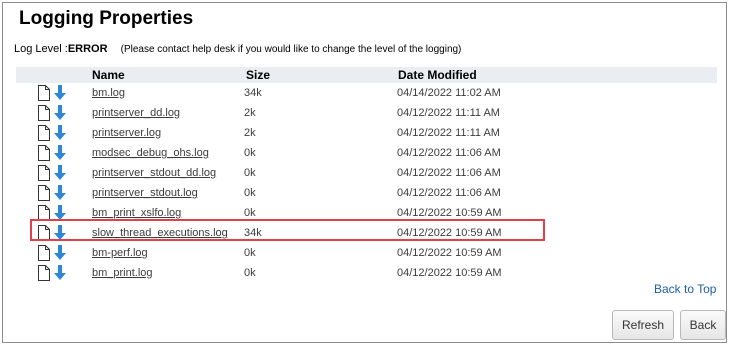 The image size is (731, 347). Describe the element at coordinates (366, 75) in the screenshot. I see `table-header: Name Size Date Modified` at that location.